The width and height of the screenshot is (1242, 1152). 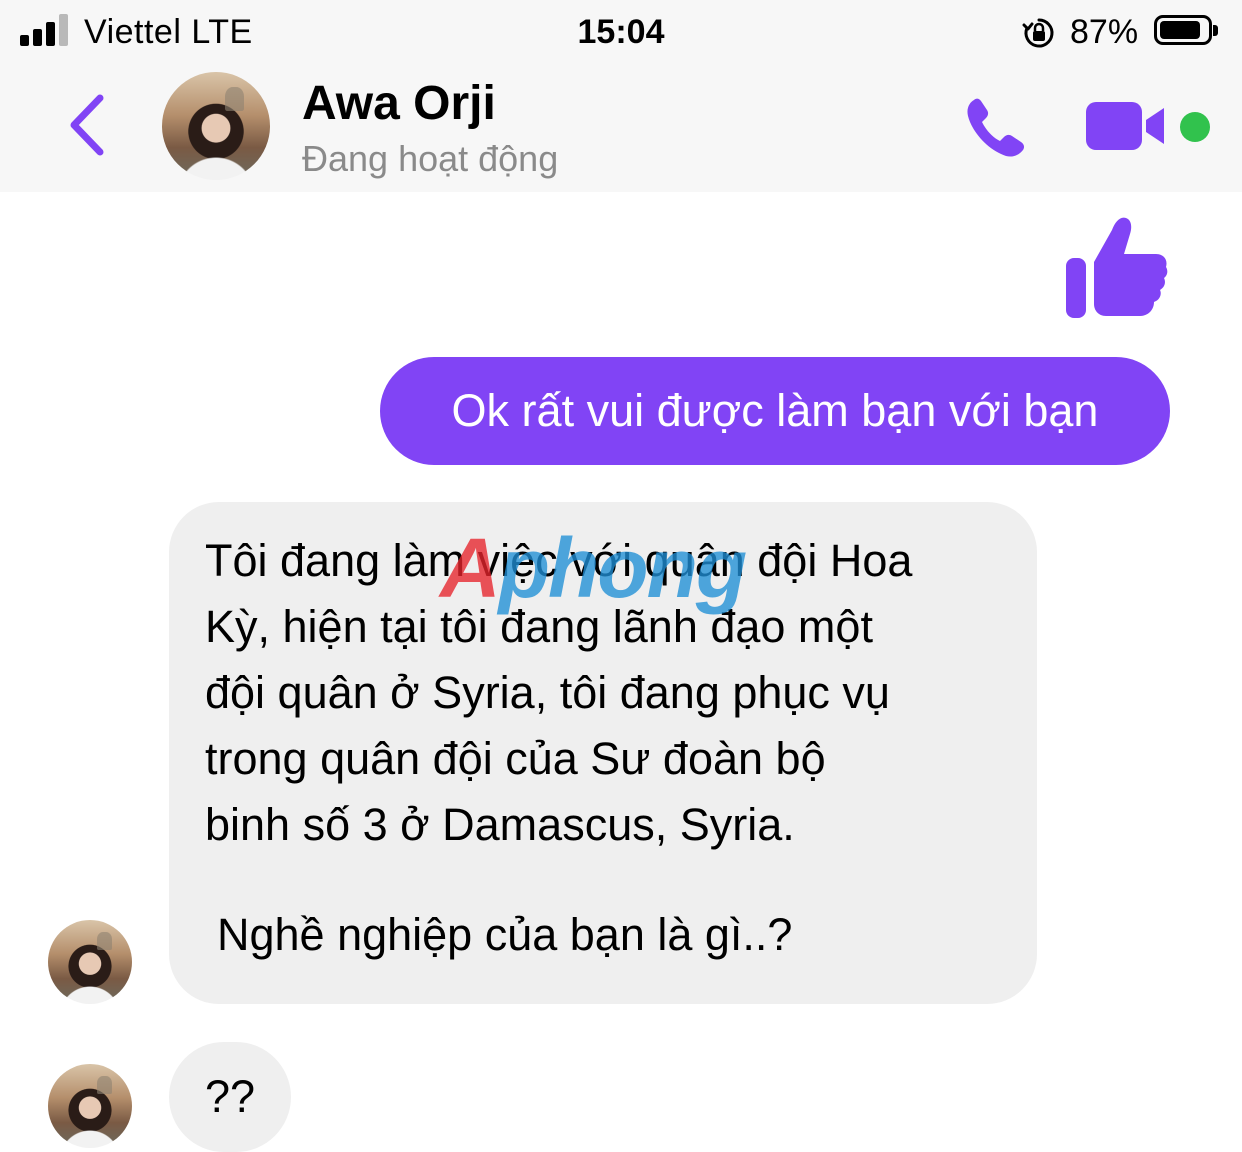 What do you see at coordinates (399, 104) in the screenshot?
I see `contact-name: Awa Orji` at bounding box center [399, 104].